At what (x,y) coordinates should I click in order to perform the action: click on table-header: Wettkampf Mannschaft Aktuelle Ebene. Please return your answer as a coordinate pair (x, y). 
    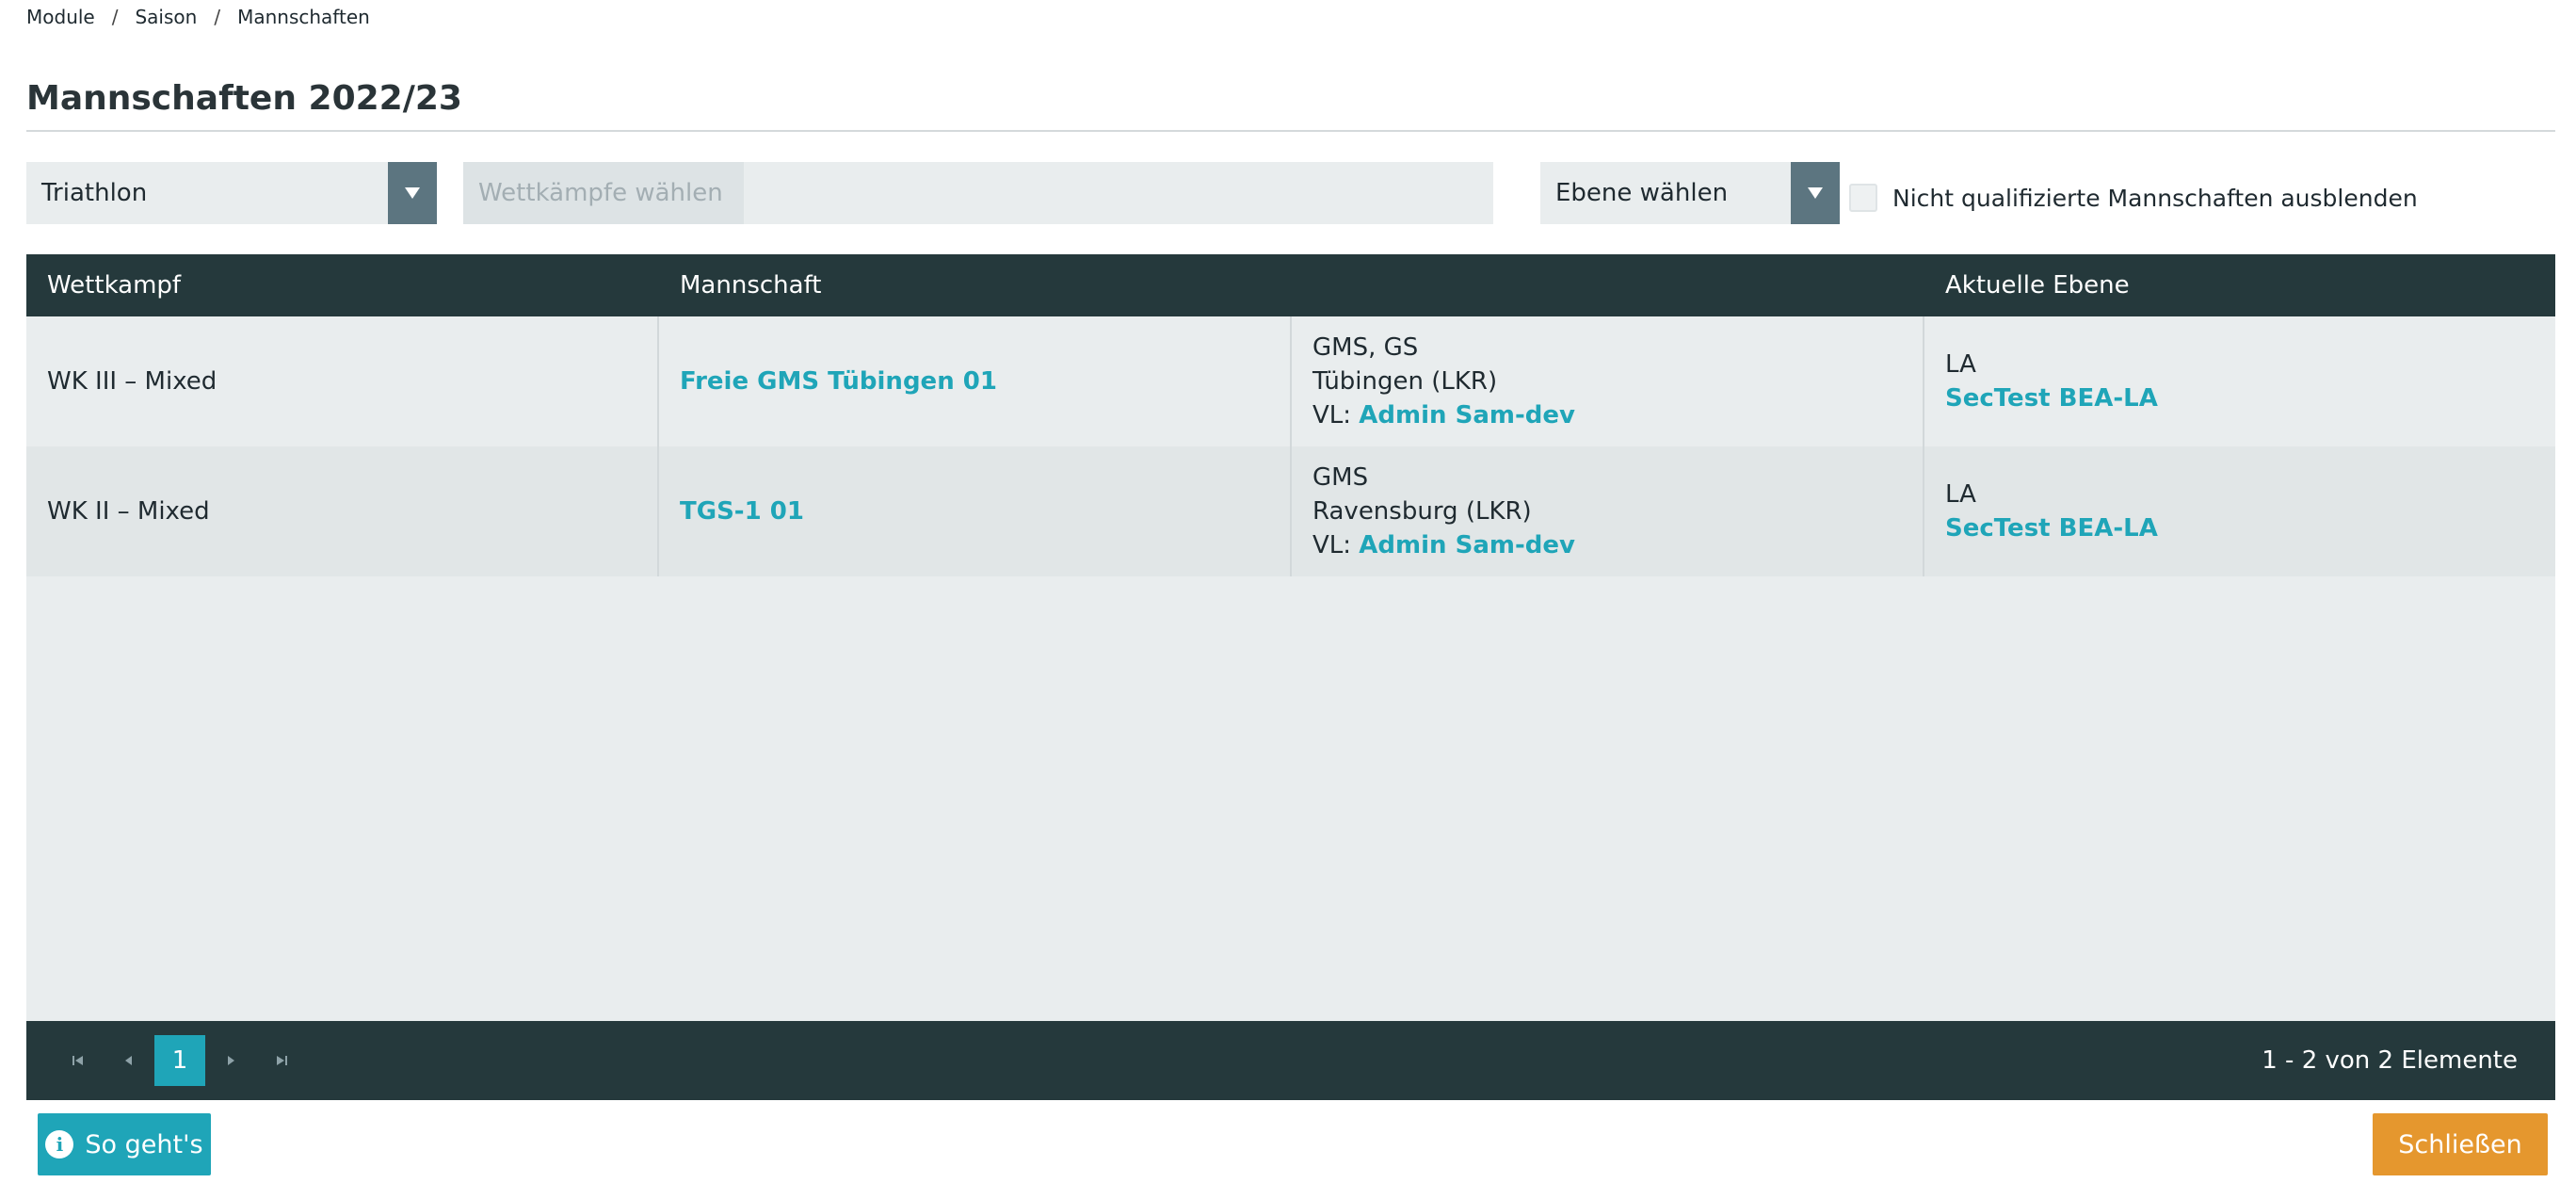
    Looking at the image, I should click on (1290, 285).